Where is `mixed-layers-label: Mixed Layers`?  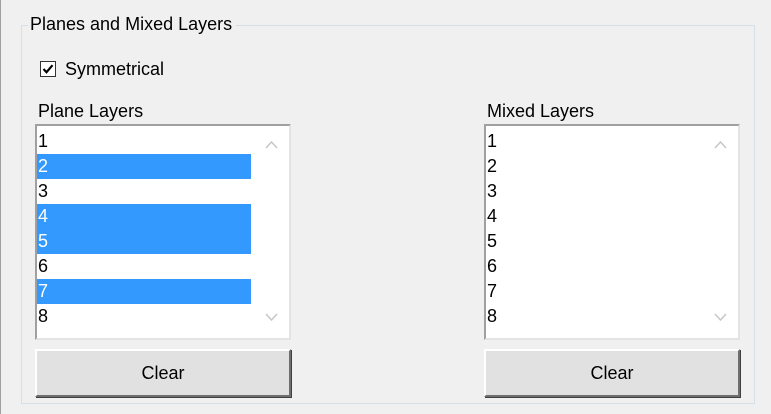 mixed-layers-label: Mixed Layers is located at coordinates (541, 111).